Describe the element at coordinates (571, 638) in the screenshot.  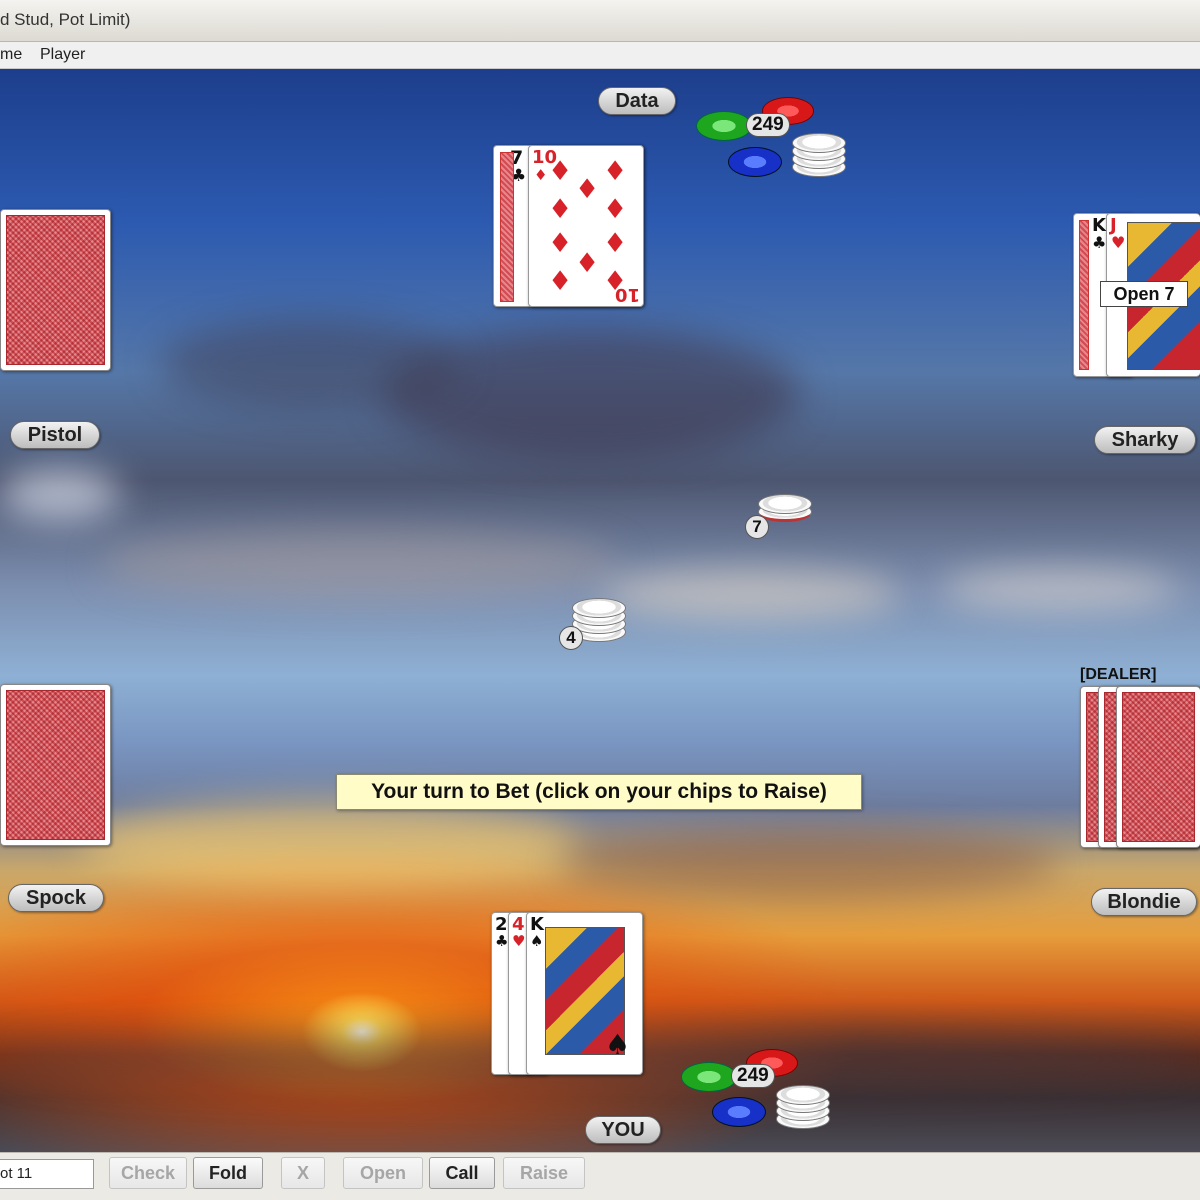
I see `bet-amount-you: 4` at that location.